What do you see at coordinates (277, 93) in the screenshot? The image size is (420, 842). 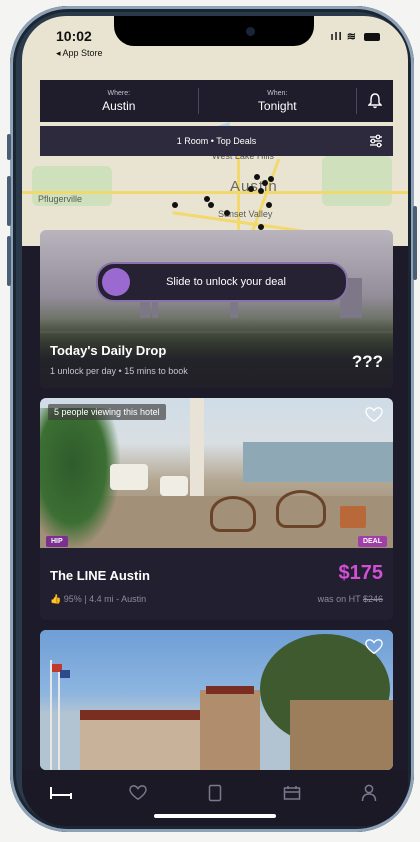 I see `when-label: When:` at bounding box center [277, 93].